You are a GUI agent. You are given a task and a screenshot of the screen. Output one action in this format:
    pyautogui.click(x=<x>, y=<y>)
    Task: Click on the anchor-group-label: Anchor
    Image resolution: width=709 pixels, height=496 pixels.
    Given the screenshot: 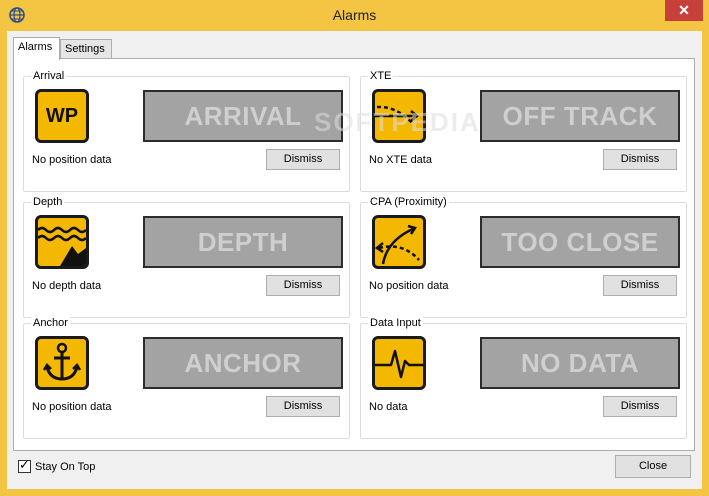 What is the action you would take?
    pyautogui.click(x=50, y=323)
    